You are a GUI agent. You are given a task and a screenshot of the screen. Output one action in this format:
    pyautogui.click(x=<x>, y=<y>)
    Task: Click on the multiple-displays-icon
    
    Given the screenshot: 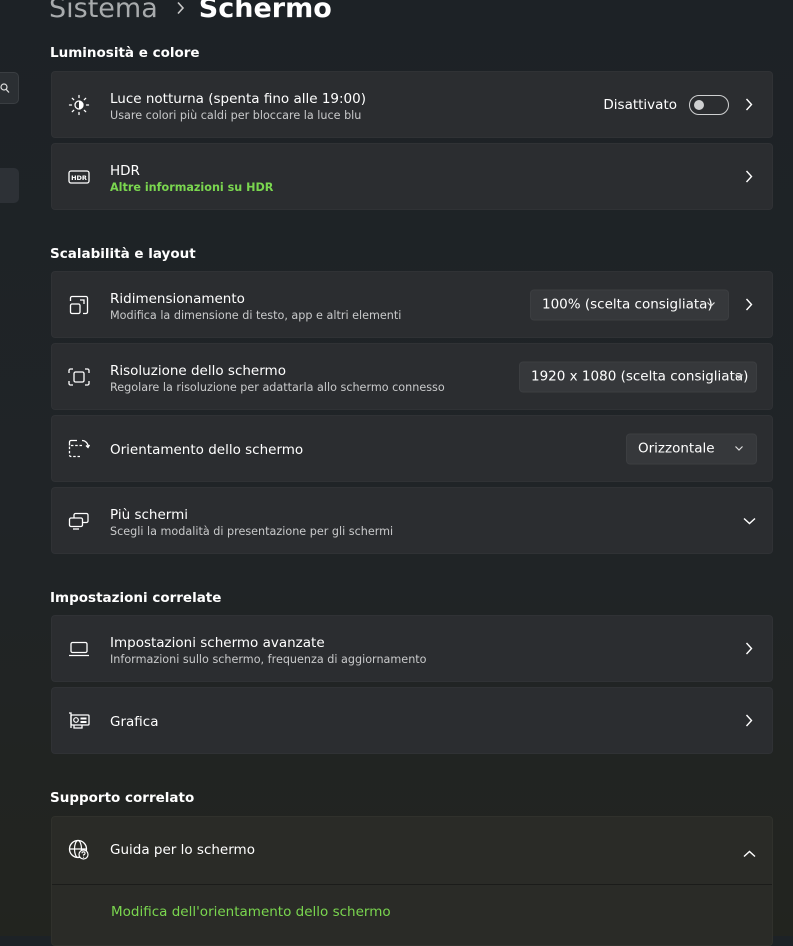 What is the action you would take?
    pyautogui.click(x=79, y=521)
    